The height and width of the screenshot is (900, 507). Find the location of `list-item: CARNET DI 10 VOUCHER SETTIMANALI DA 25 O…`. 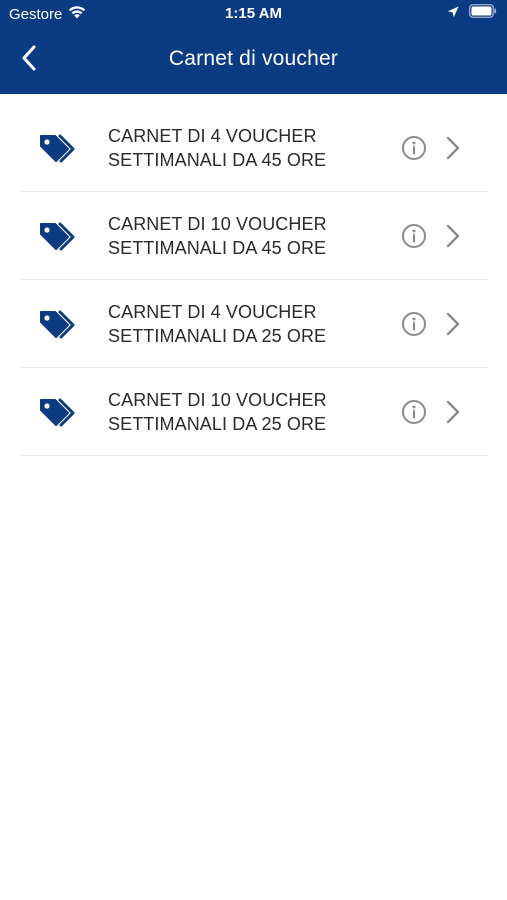

list-item: CARNET DI 10 VOUCHER SETTIMANALI DA 25 O… is located at coordinates (254, 412).